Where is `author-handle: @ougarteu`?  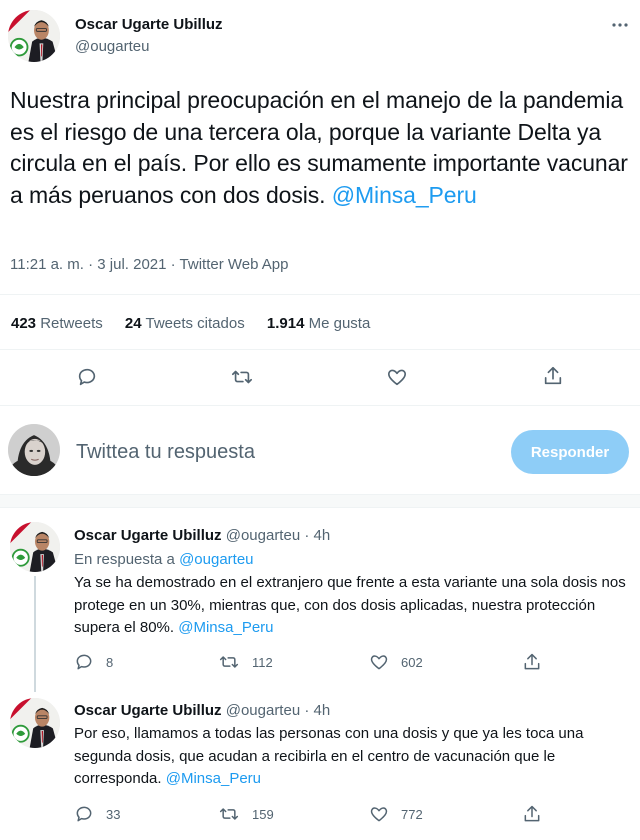
author-handle: @ougarteu is located at coordinates (112, 46).